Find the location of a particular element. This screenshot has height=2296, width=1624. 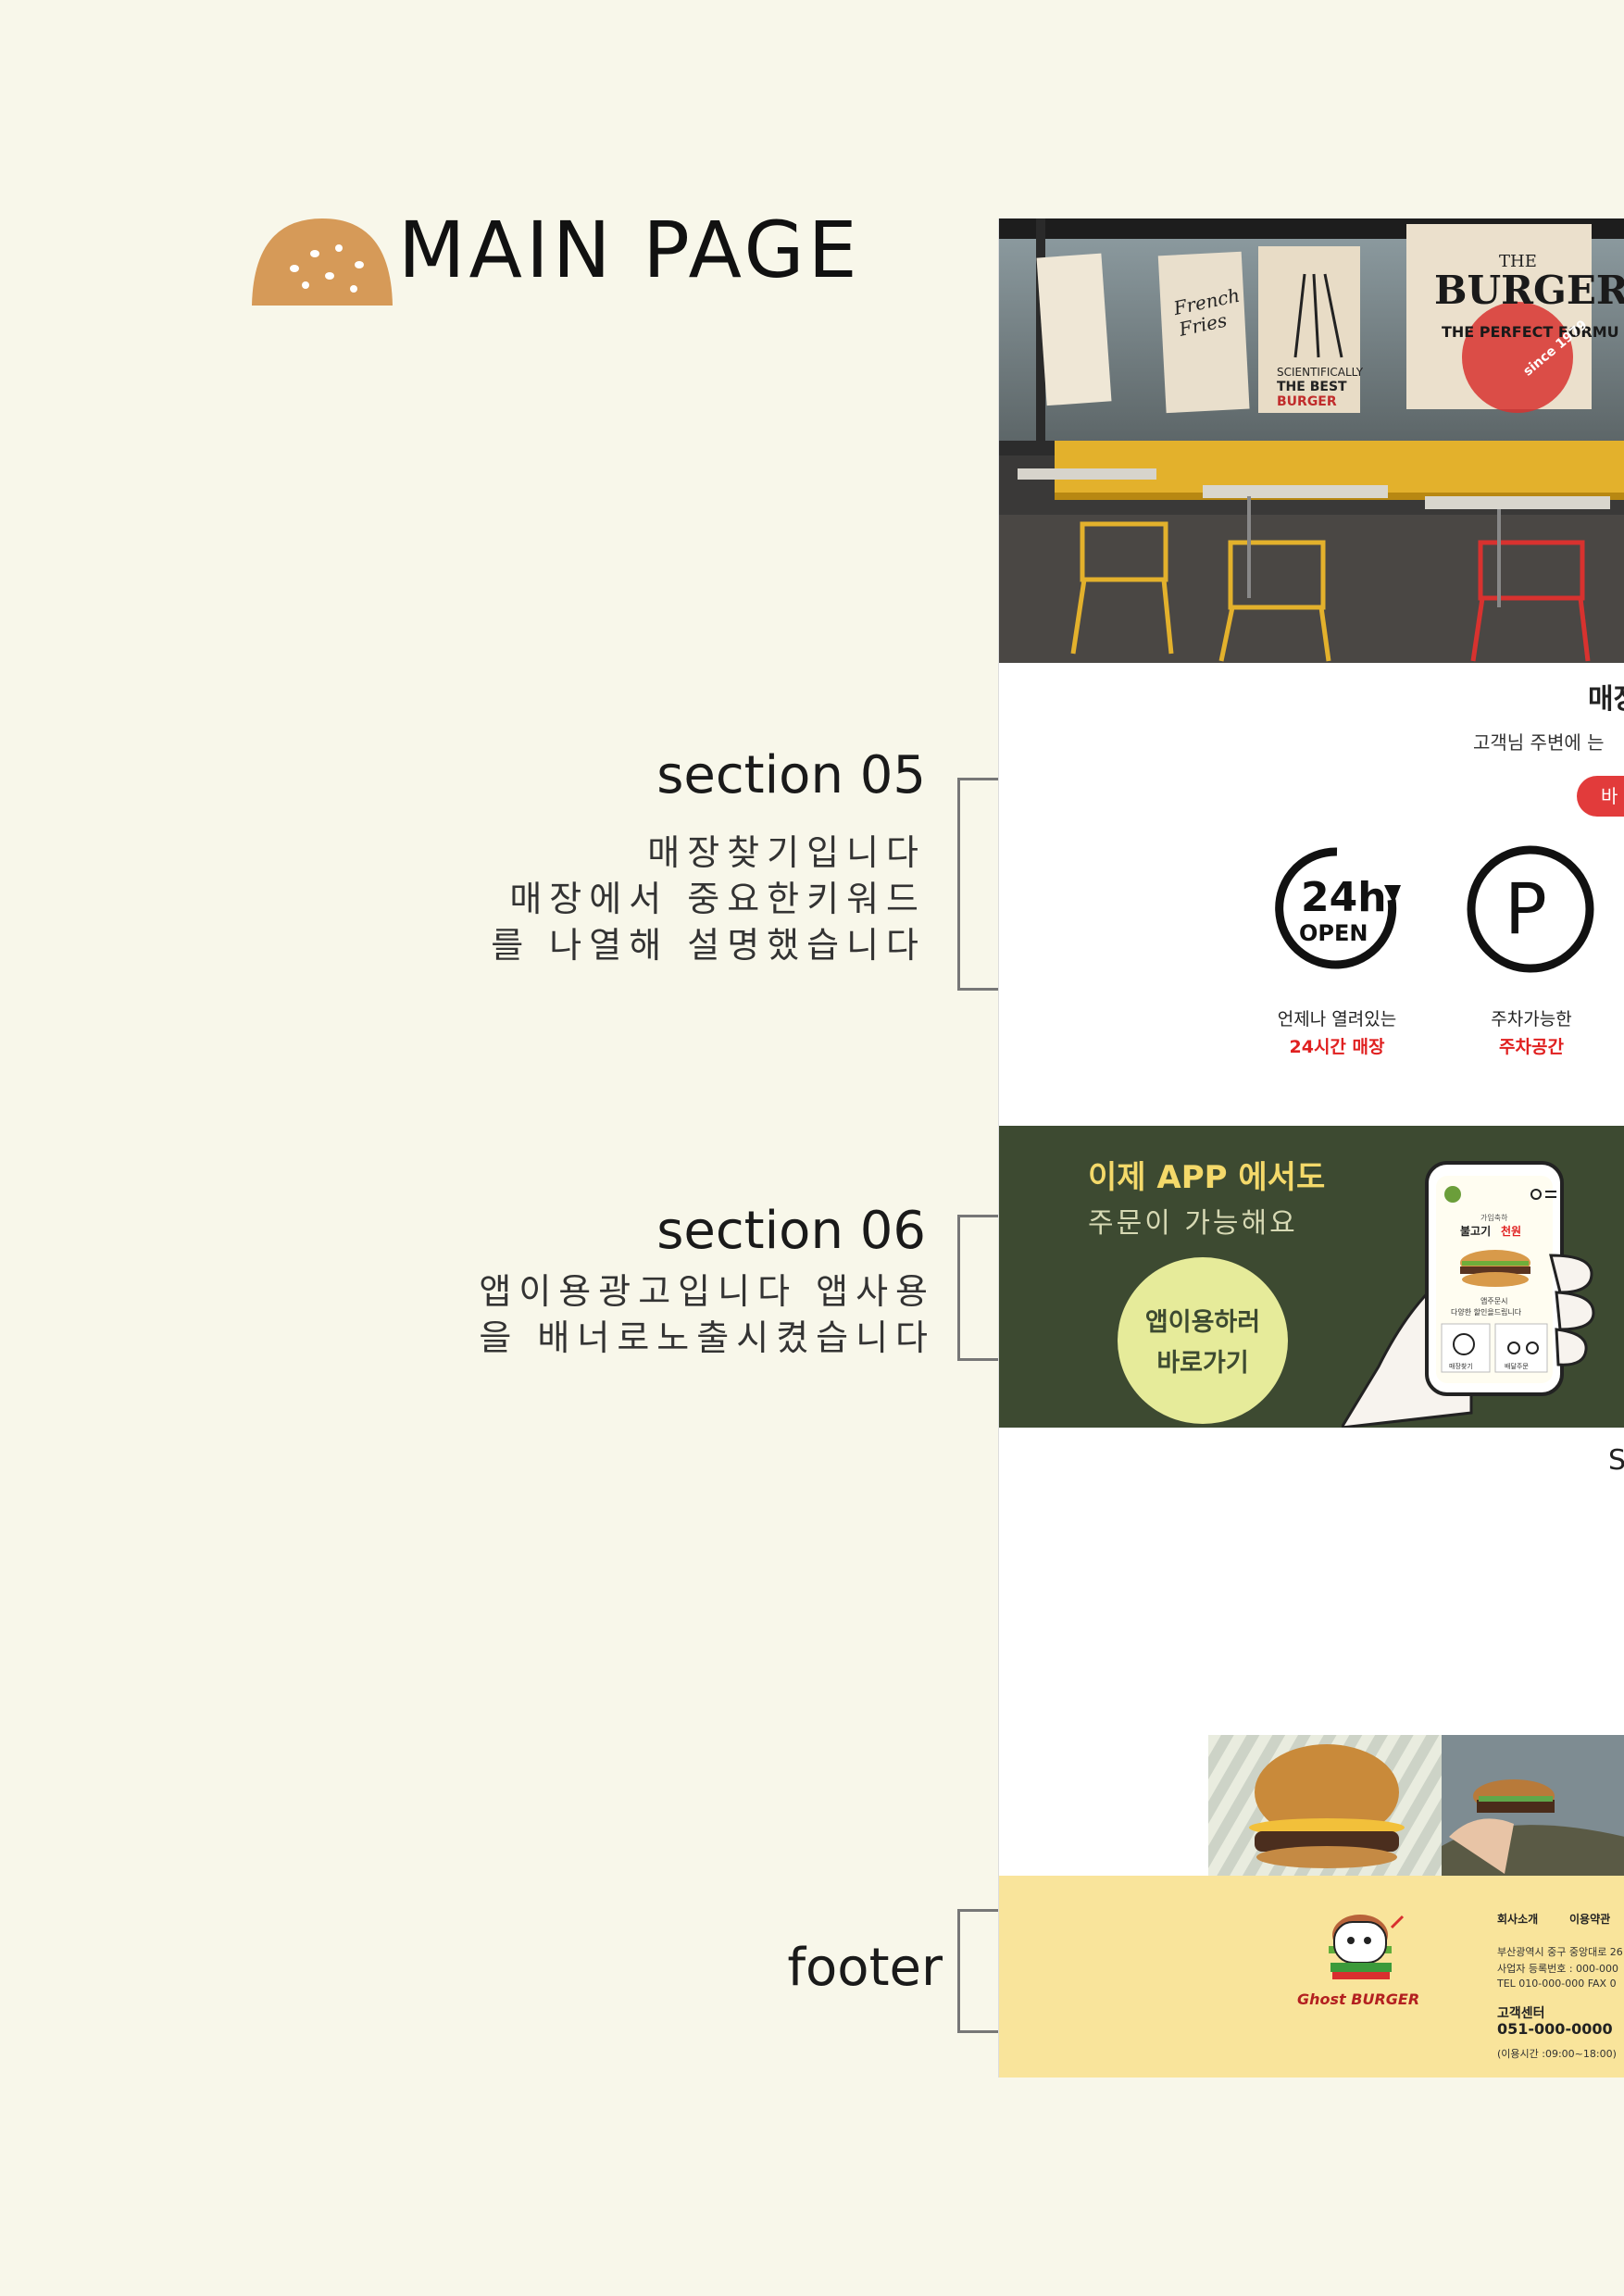

page-title: MAIN PAGE is located at coordinates (629, 250).